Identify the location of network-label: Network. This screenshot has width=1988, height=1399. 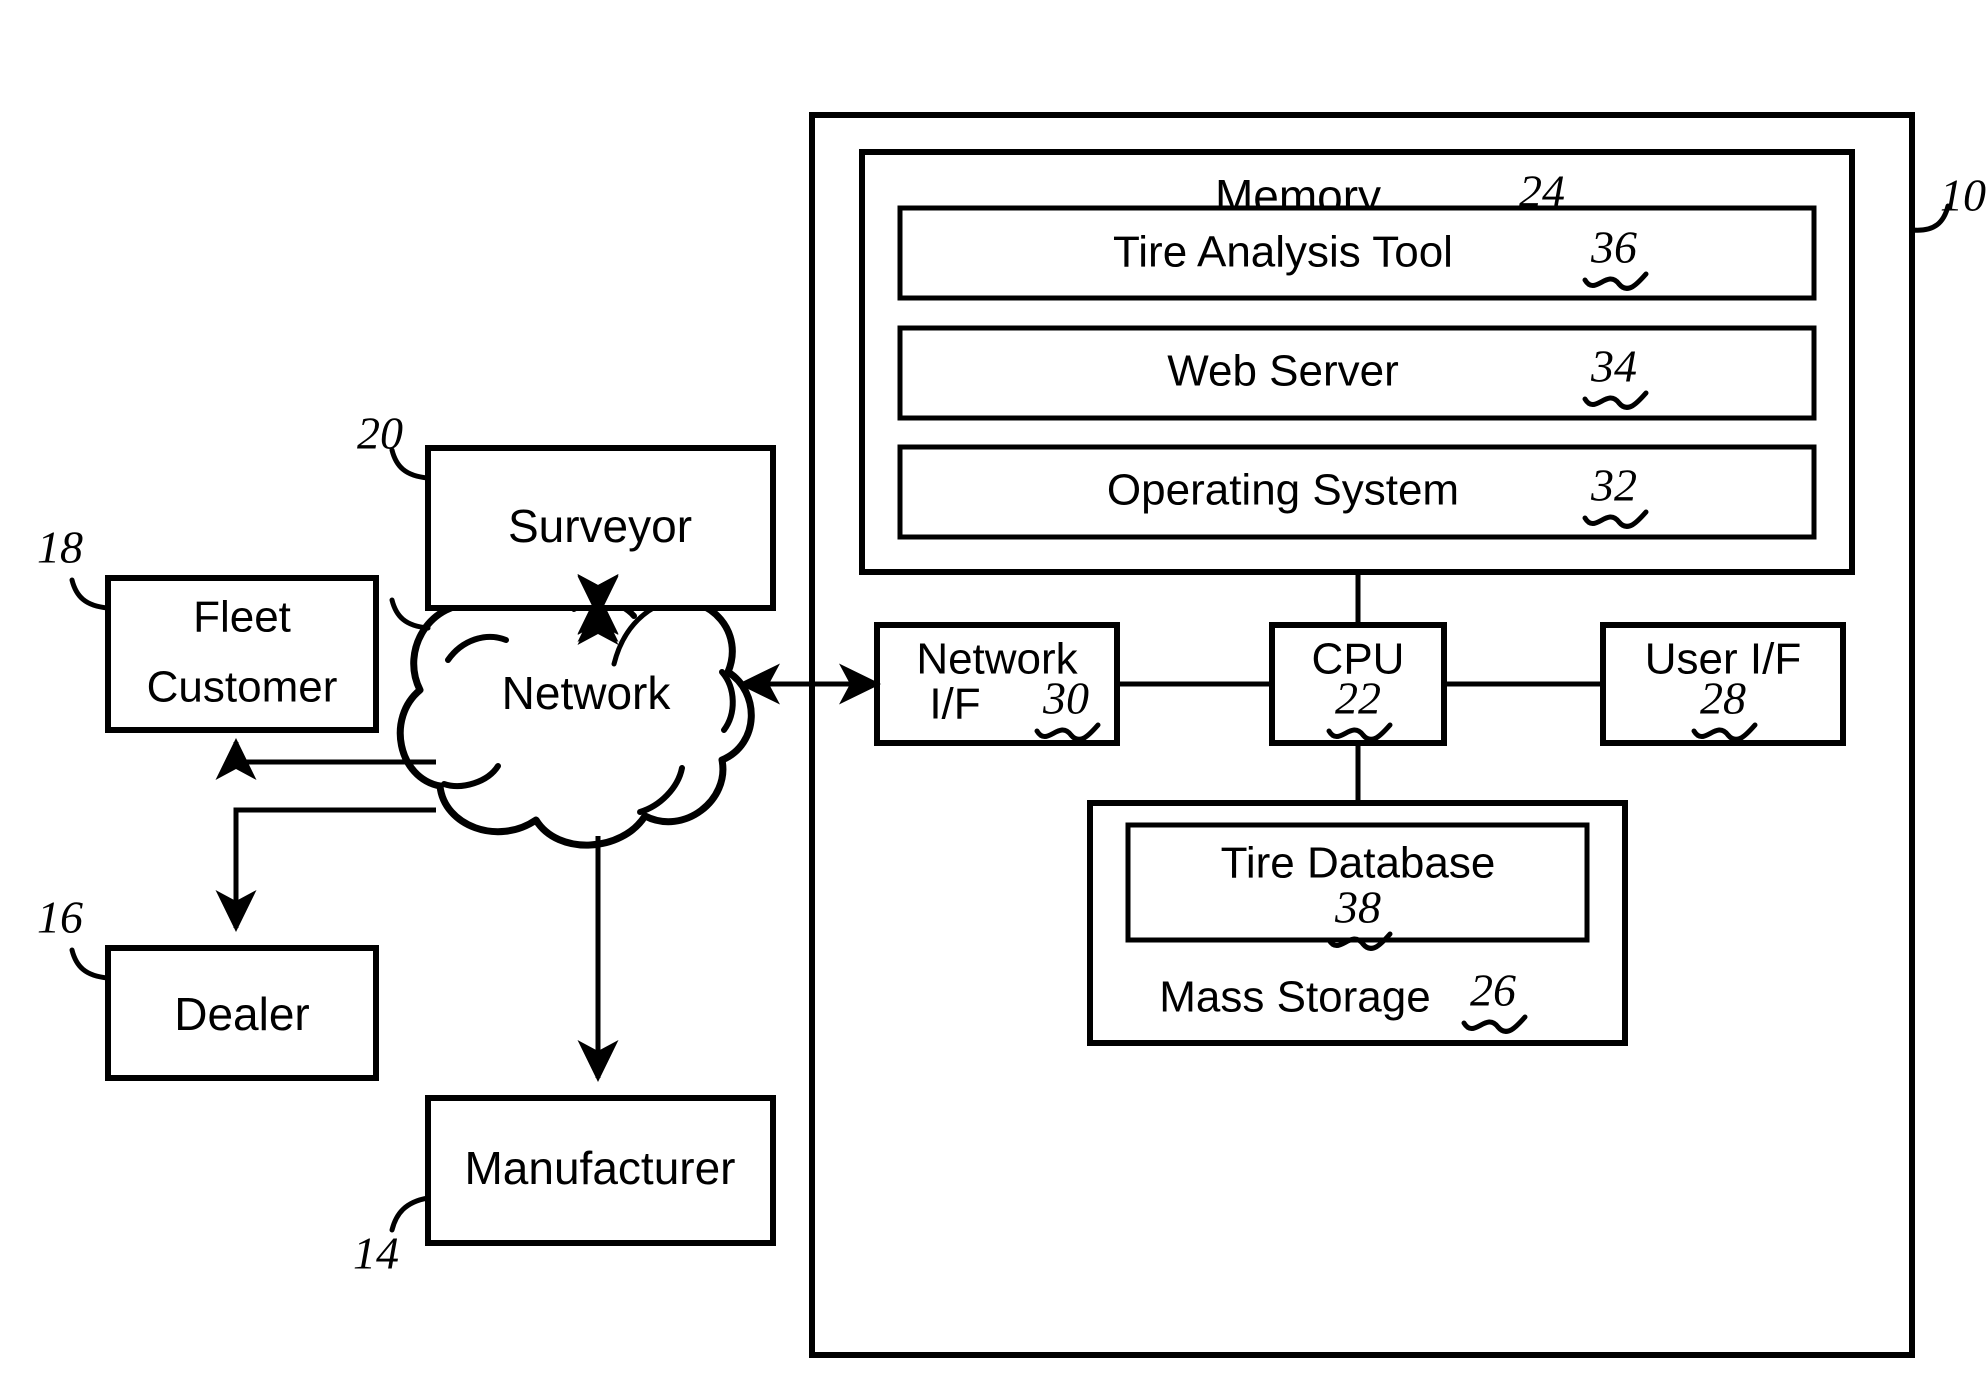
(587, 693).